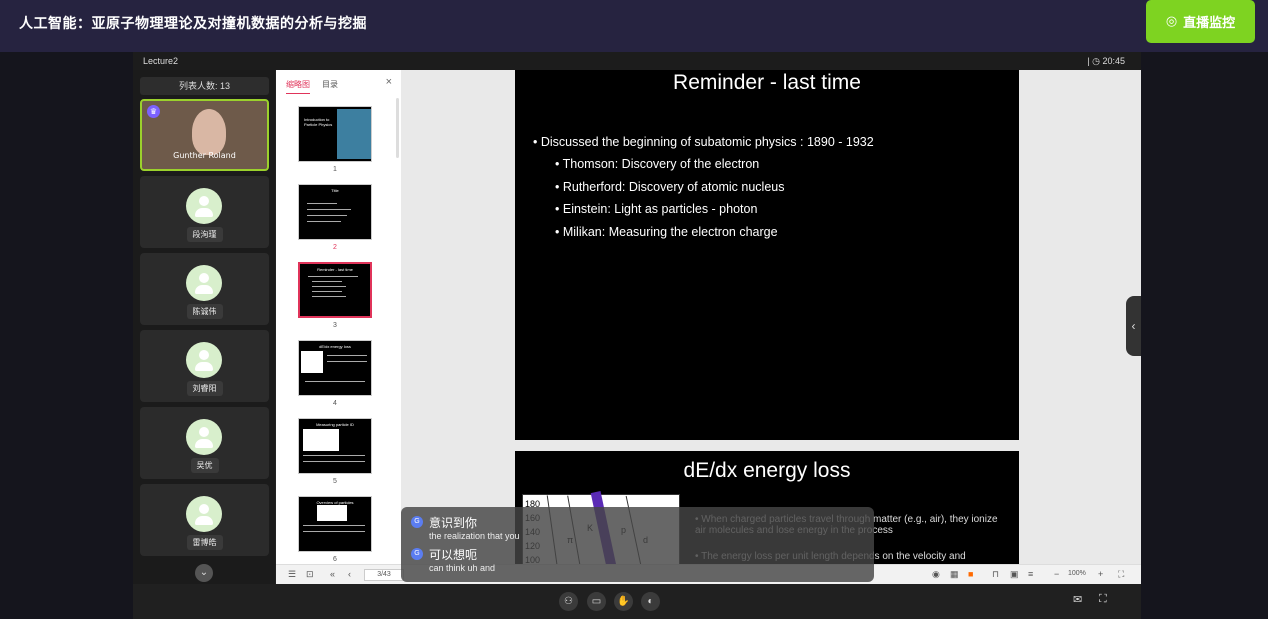 Image resolution: width=1268 pixels, height=619 pixels. What do you see at coordinates (384, 575) in the screenshot?
I see `page-number-input: 3/43` at bounding box center [384, 575].